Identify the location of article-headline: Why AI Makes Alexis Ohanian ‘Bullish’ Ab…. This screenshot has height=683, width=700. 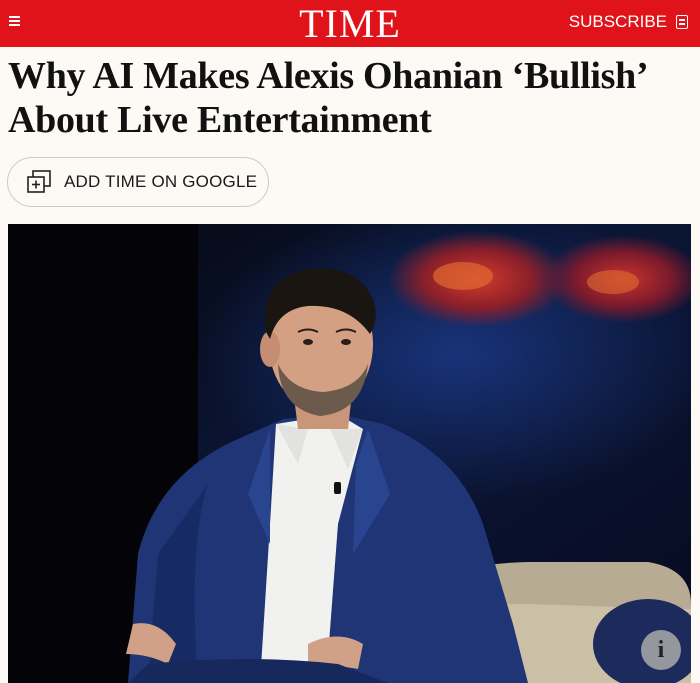
(327, 98).